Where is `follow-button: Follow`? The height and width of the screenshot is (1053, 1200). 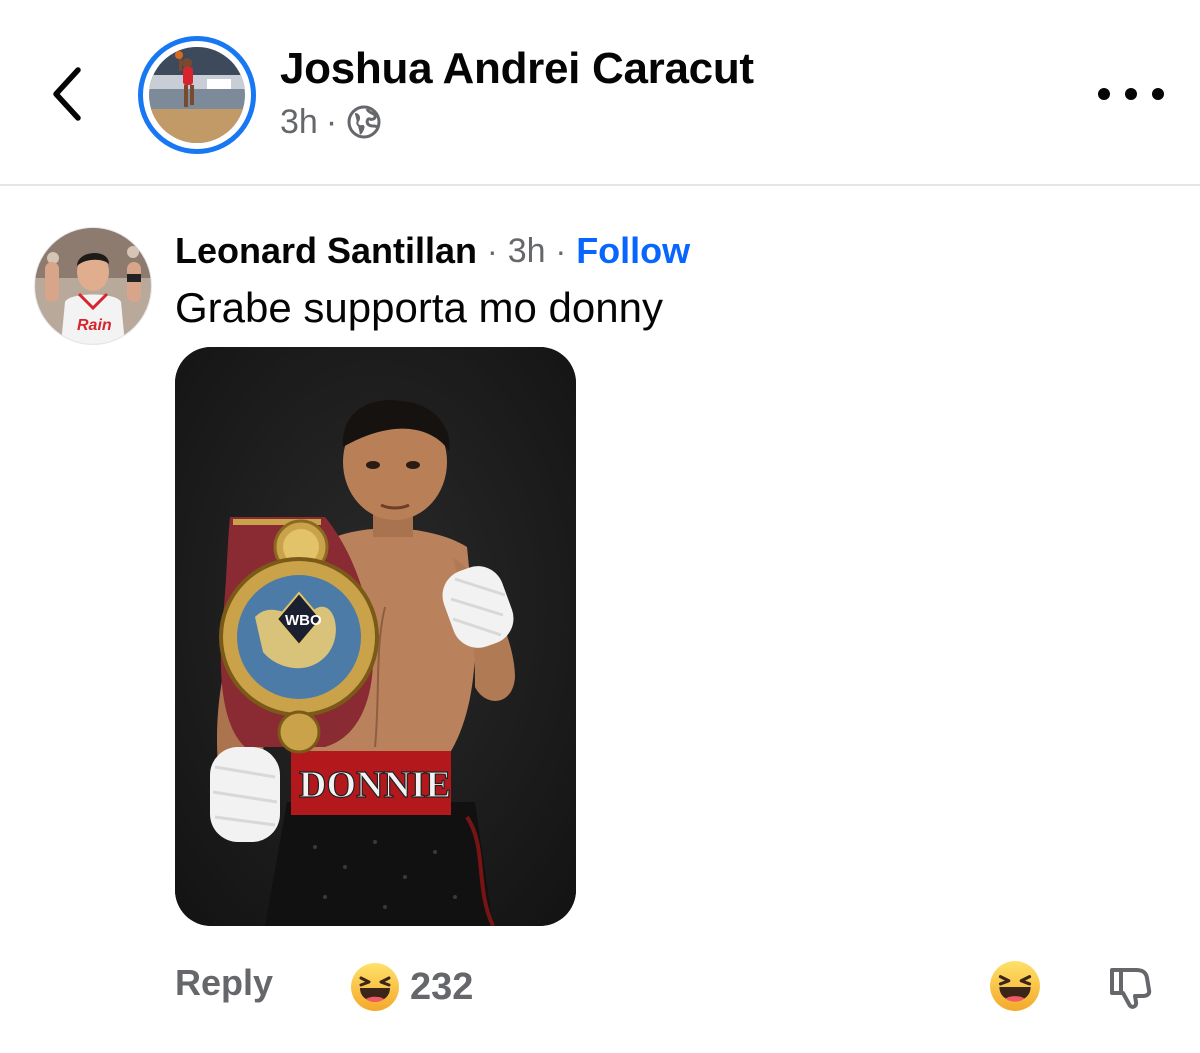 follow-button: Follow is located at coordinates (633, 251).